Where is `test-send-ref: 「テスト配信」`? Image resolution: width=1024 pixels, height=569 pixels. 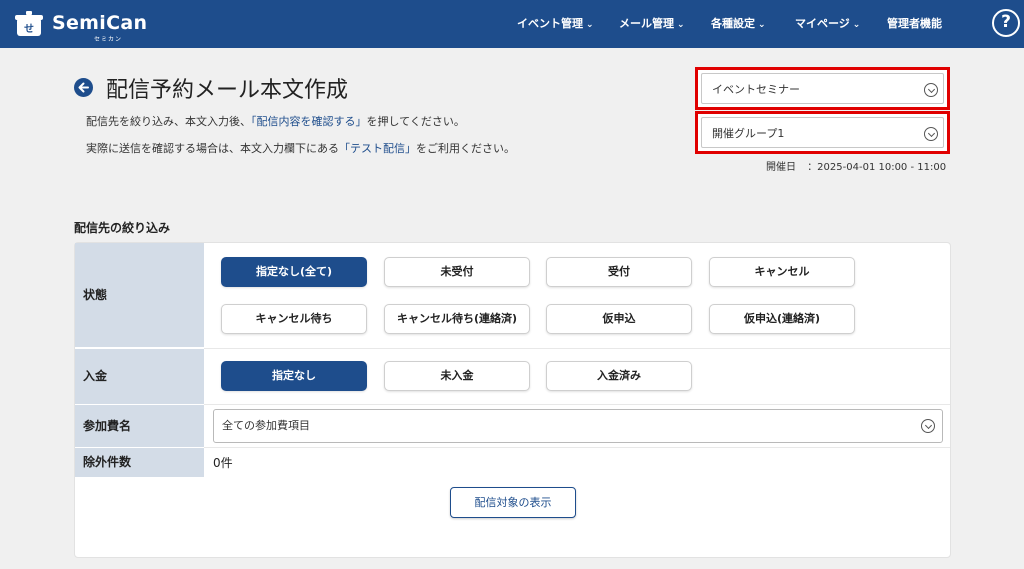
test-send-ref: 「テスト配信」 is located at coordinates (377, 148).